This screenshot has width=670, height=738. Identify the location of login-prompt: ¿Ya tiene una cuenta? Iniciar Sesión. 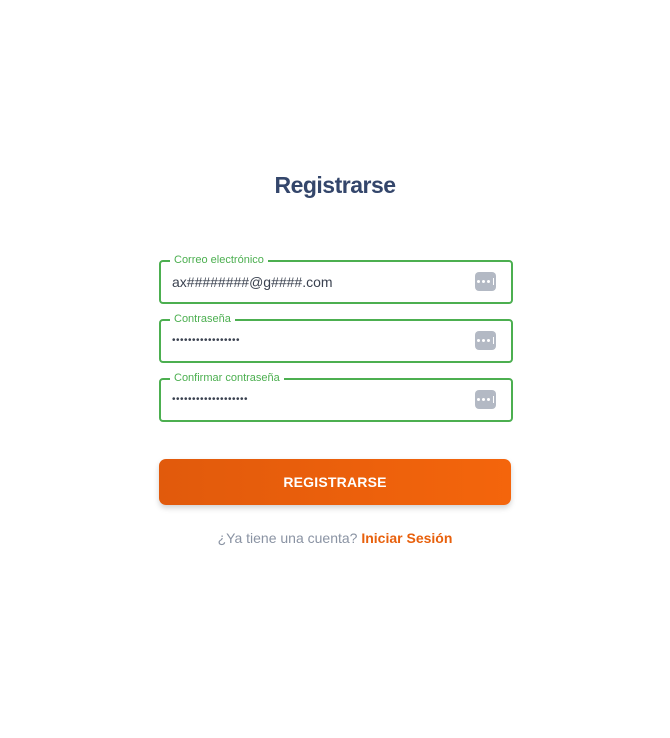
(335, 538).